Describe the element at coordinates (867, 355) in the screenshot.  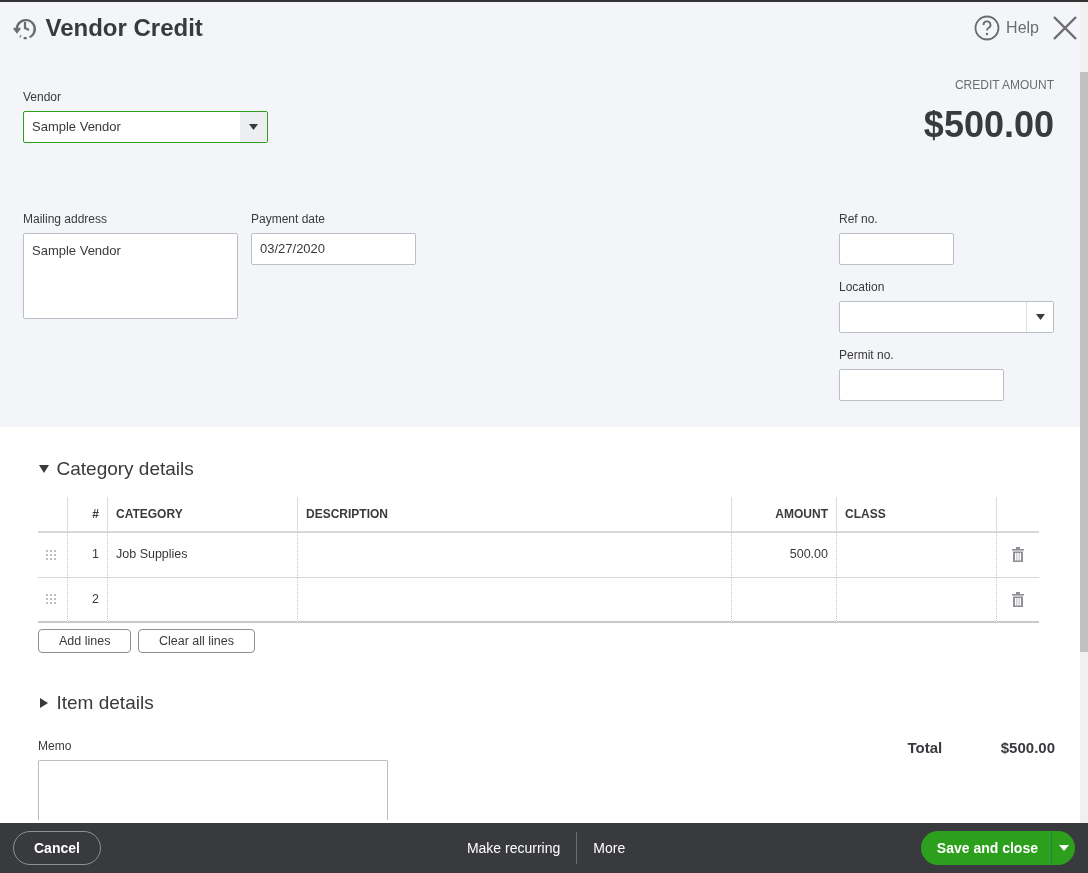
I see `field-label: Permit no.` at that location.